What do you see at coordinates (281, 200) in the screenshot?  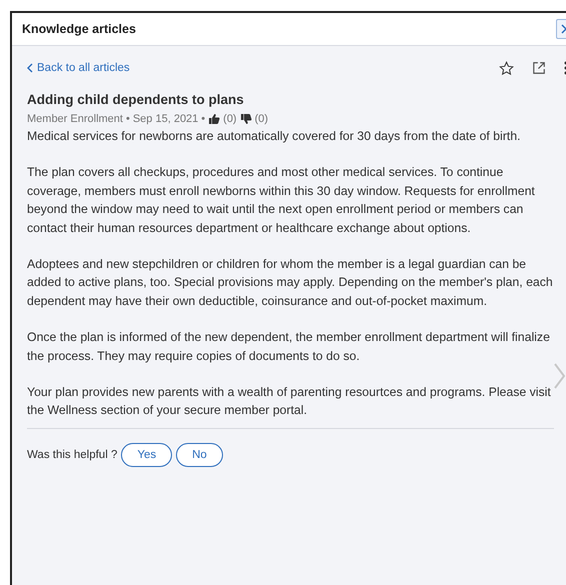 I see `article-paragraph: The plan covers all checkups, procedures and most other medical services. To continue coverage, members must enroll newborns within this 30 day window. Requests for enrollment beyond the window may need to wait until the next open enrollment period or members can contact their human resources department or healthcare exchange about options.` at bounding box center [281, 200].